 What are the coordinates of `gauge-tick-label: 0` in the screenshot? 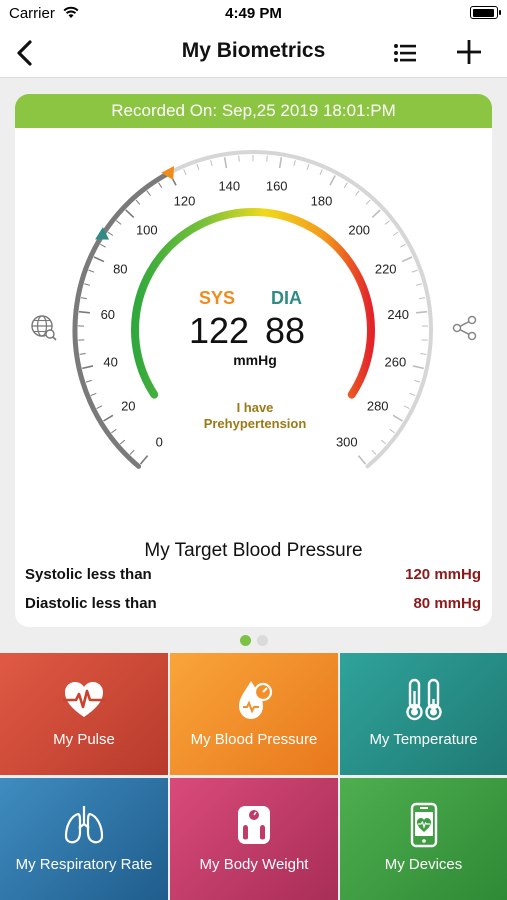 It's located at (159, 441).